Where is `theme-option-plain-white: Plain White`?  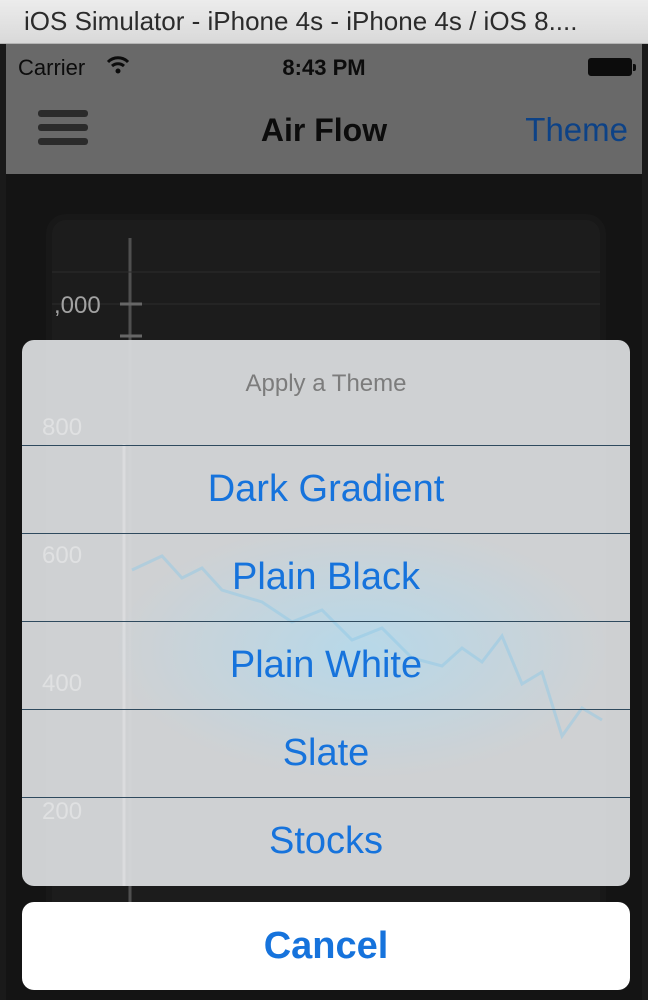 theme-option-plain-white: Plain White is located at coordinates (326, 665).